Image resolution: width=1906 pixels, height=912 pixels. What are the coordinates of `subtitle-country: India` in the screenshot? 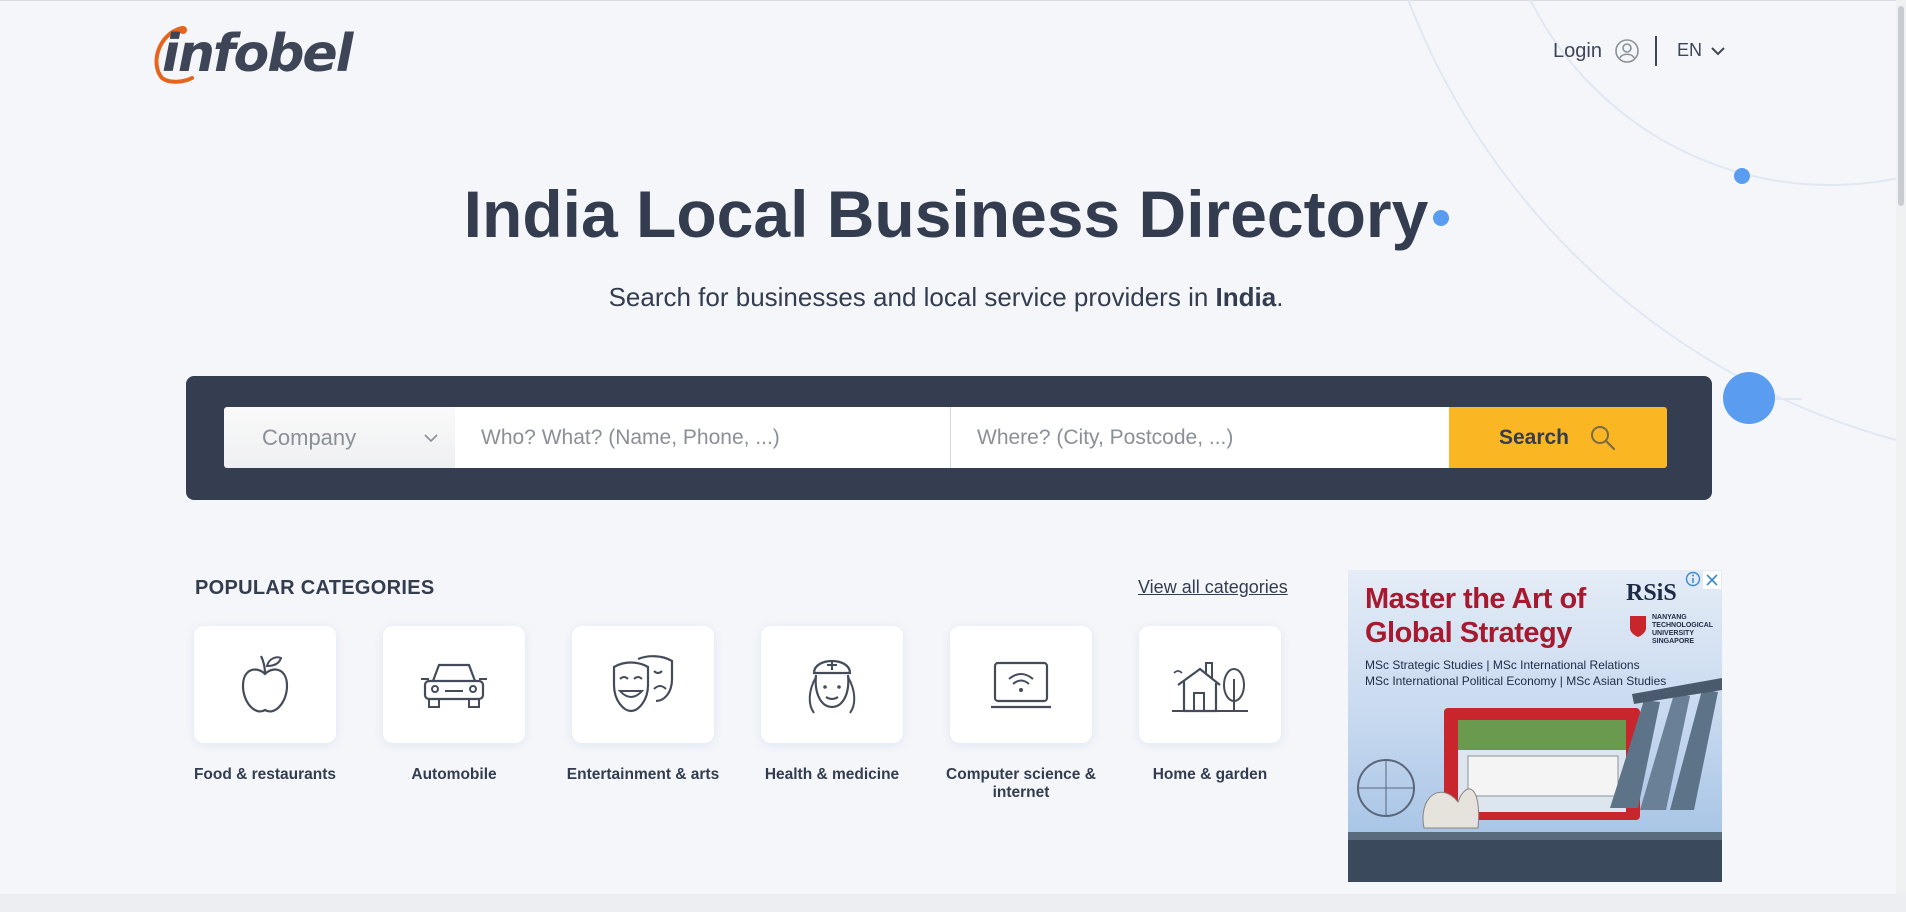 It's located at (1246, 297).